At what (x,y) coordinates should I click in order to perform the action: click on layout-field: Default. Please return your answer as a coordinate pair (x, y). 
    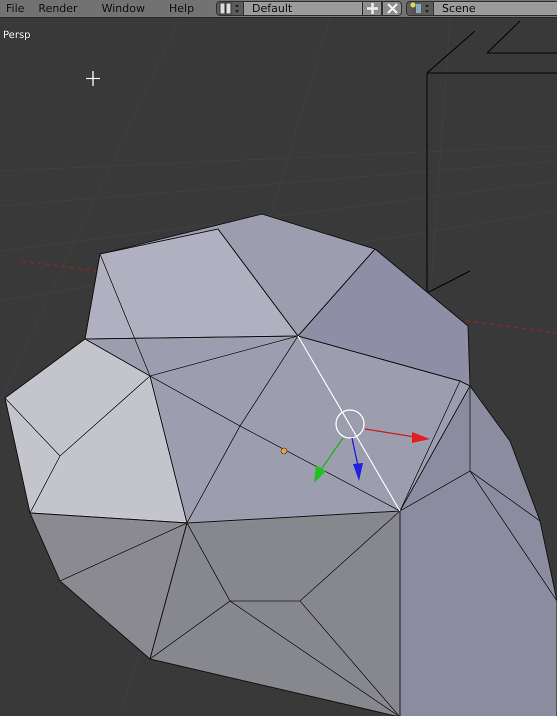
    Looking at the image, I should click on (303, 8).